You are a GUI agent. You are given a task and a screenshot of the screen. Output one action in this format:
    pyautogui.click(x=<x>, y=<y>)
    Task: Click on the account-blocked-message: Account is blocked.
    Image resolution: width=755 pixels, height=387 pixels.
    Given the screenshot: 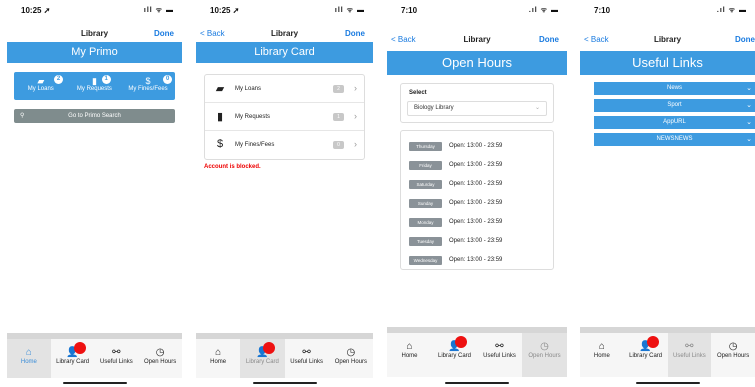 What is the action you would take?
    pyautogui.click(x=232, y=167)
    